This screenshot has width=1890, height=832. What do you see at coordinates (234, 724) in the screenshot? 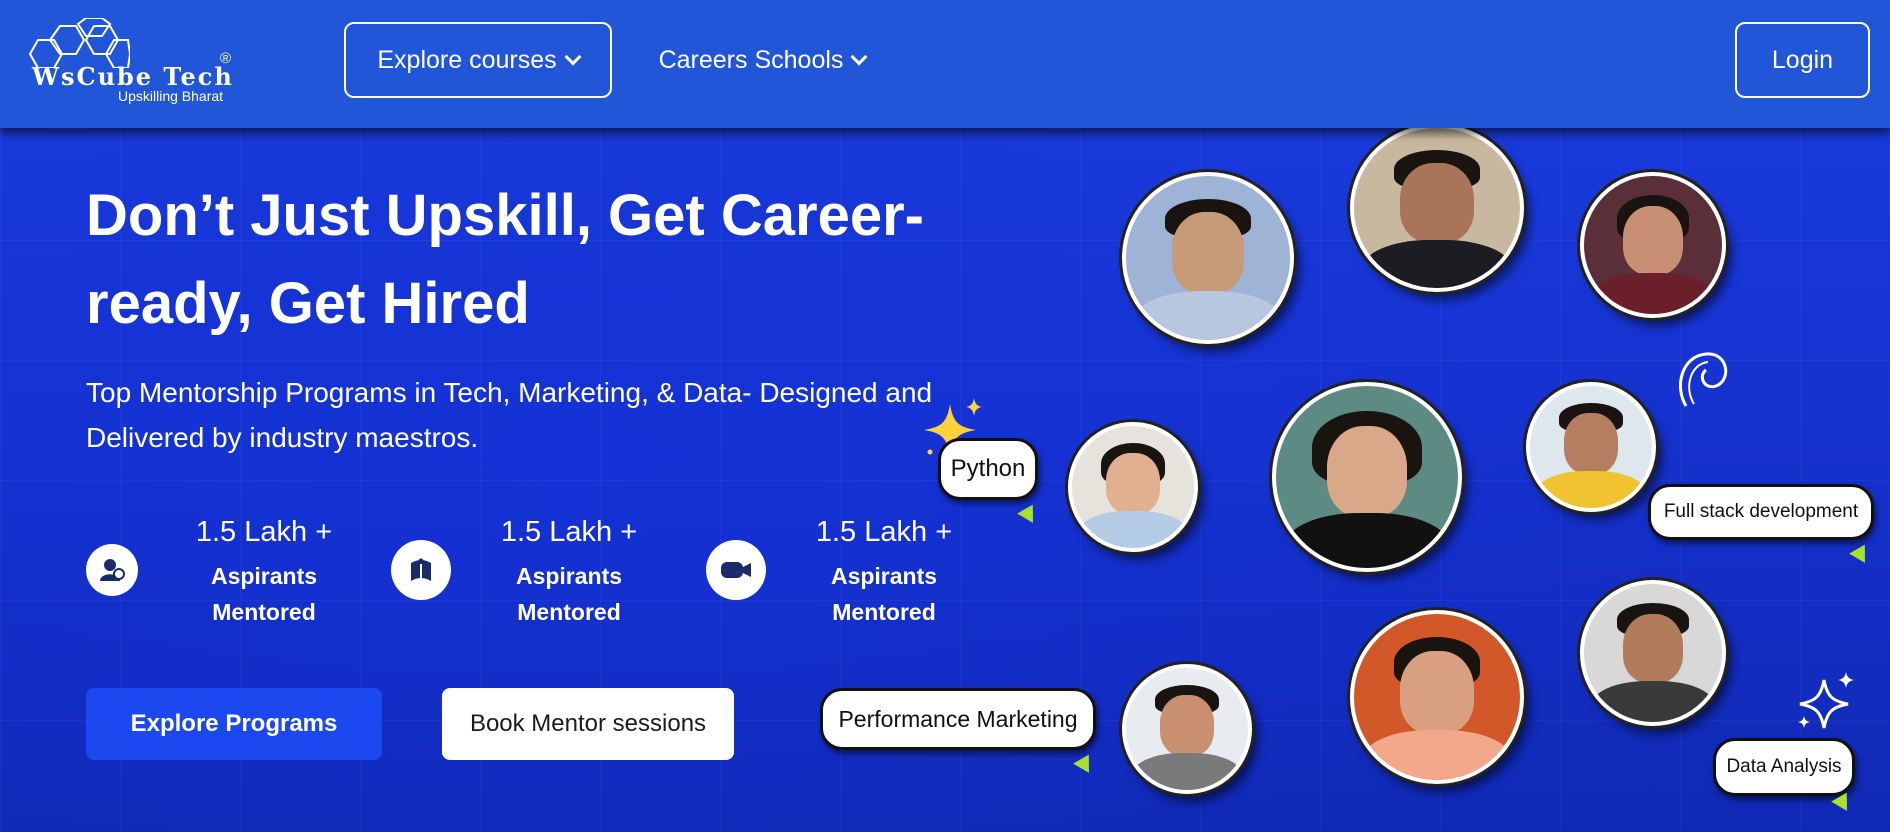
I see `explore-programs-button: Explore Programs` at bounding box center [234, 724].